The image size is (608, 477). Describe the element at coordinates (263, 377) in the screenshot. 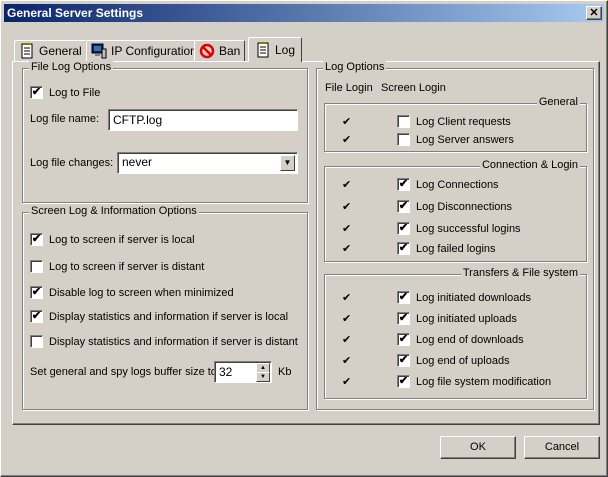

I see `spin-down-icon: ▼` at that location.